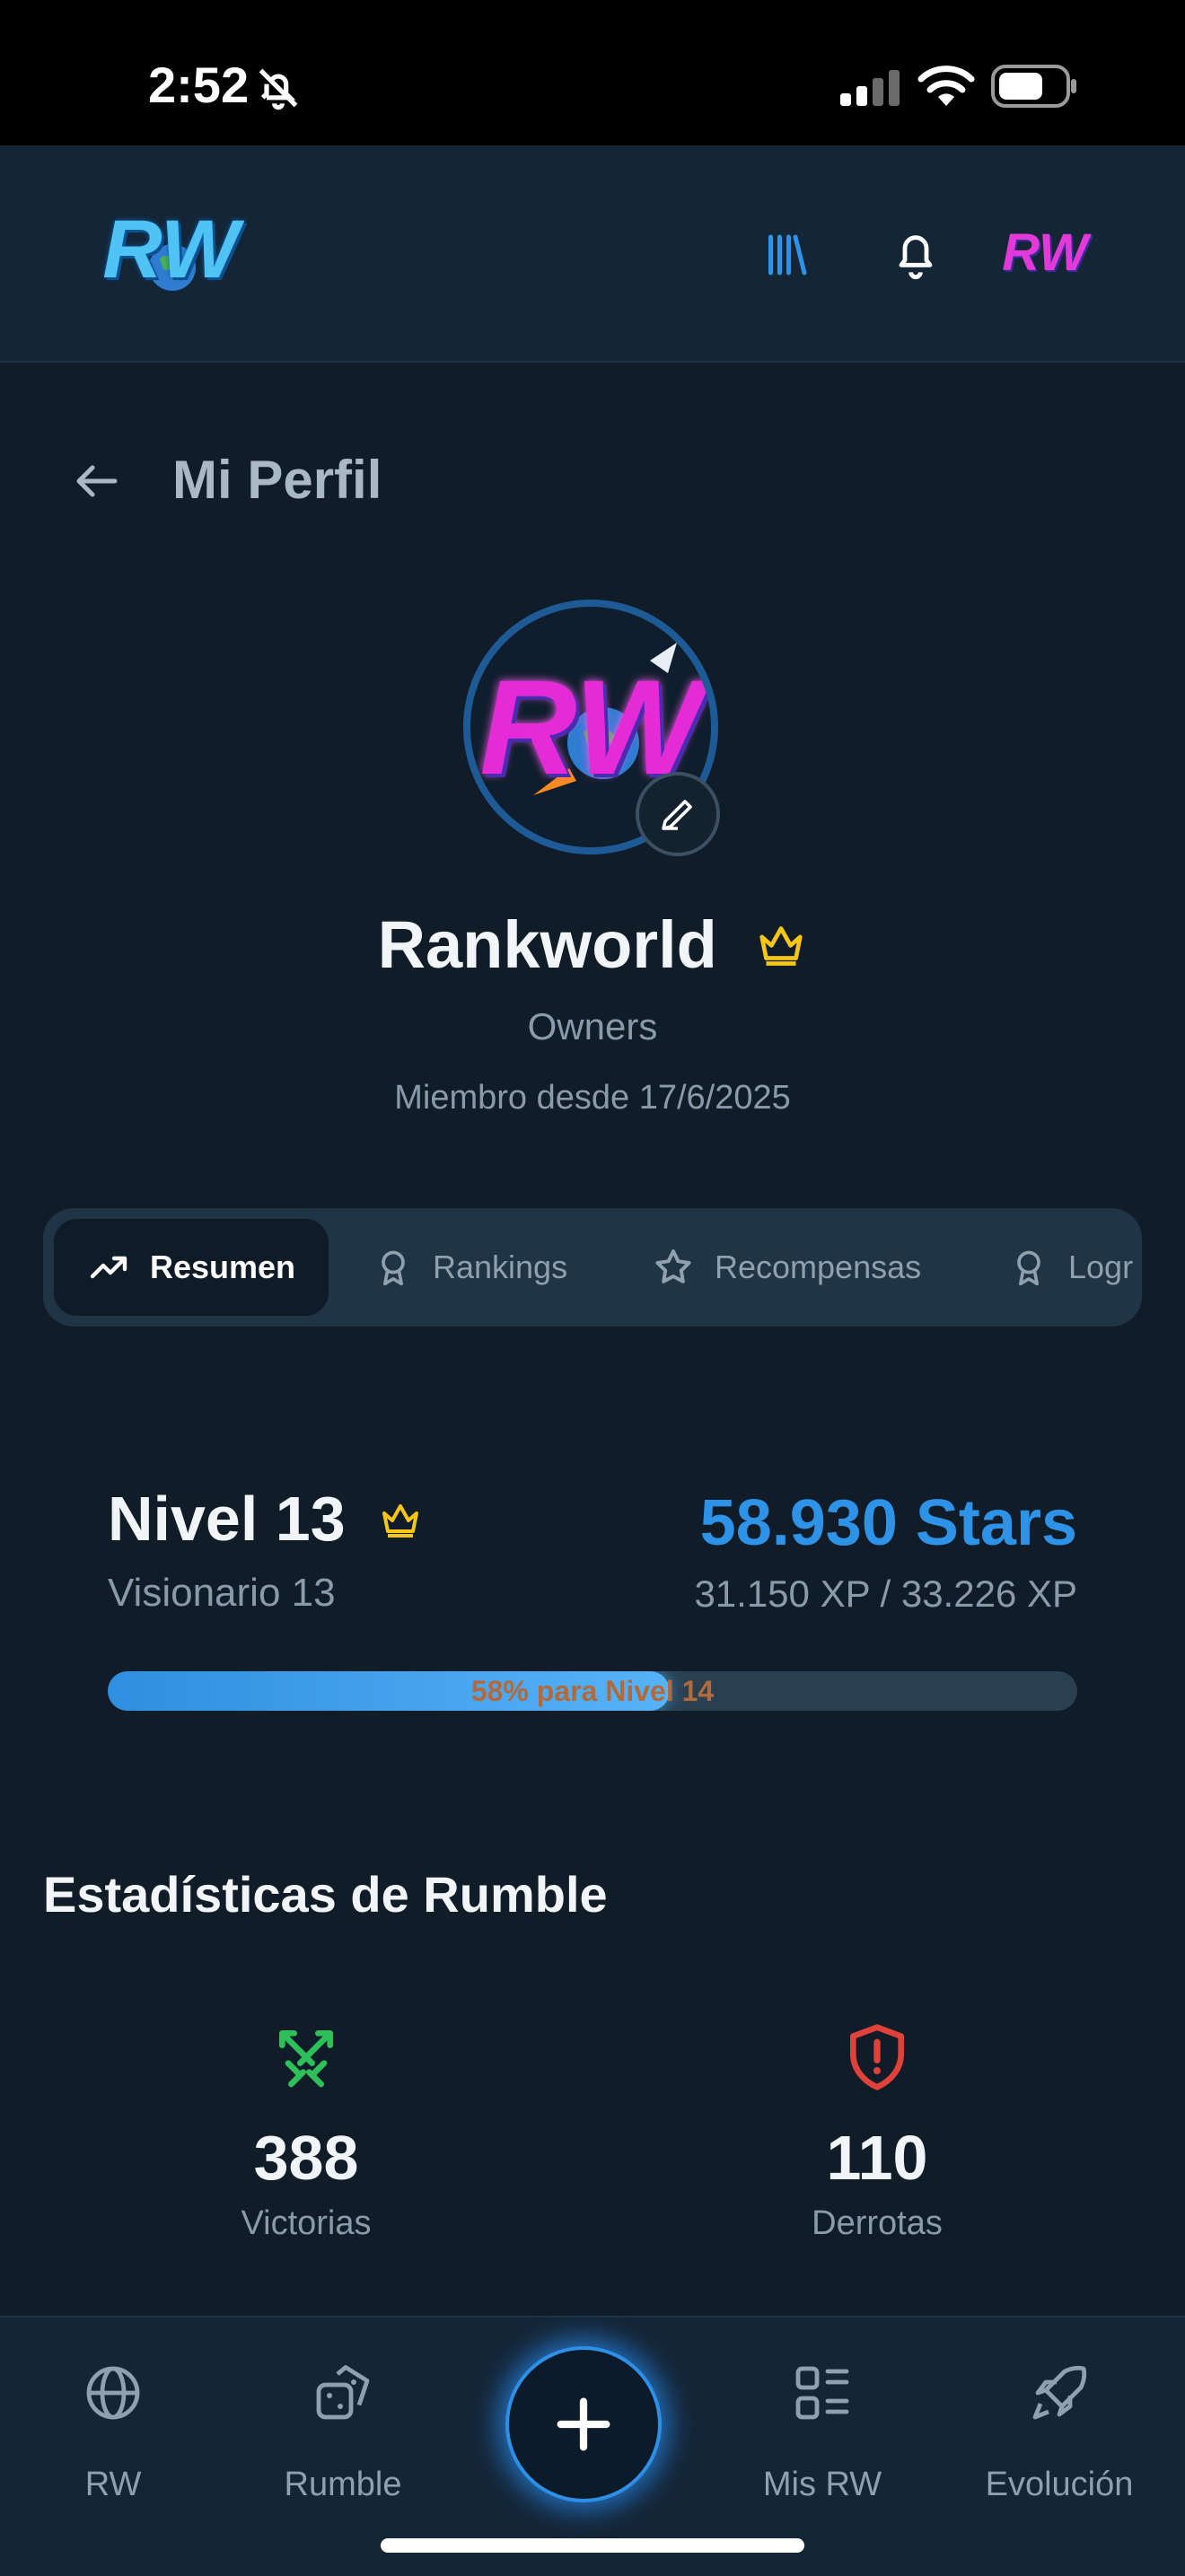 Image resolution: width=1185 pixels, height=2576 pixels. Describe the element at coordinates (592, 1267) in the screenshot. I see `profile-tabs: Resumen Rankings Recompensas Logr` at that location.